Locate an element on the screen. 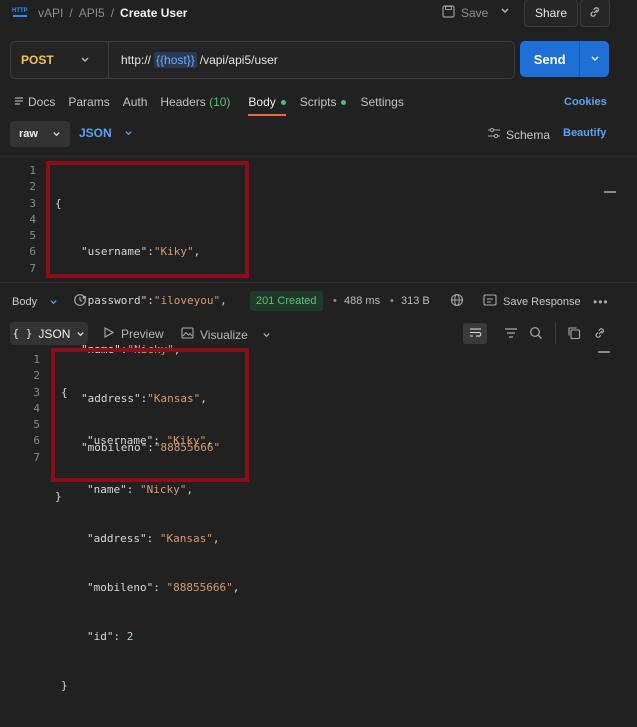  globe-icon is located at coordinates (457, 301).